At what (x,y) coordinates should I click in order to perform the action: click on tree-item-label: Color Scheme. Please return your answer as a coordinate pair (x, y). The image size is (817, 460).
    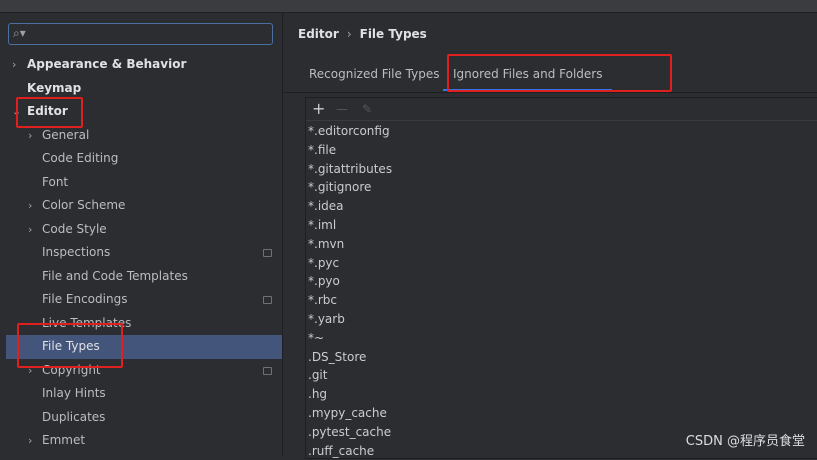
    Looking at the image, I should click on (84, 205).